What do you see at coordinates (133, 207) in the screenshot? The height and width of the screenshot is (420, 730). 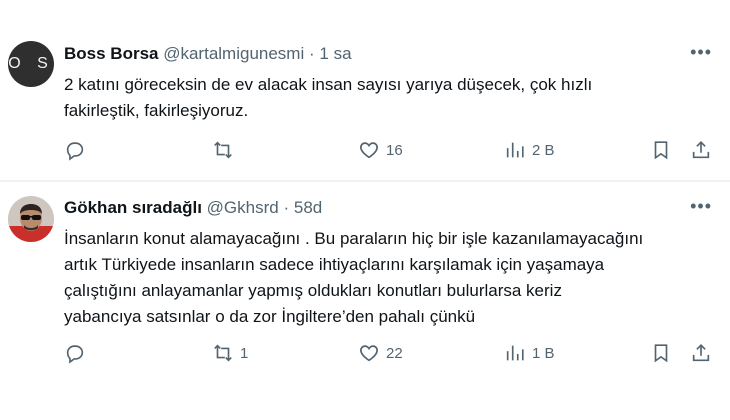 I see `author-name: Gökhan sıradağlı` at bounding box center [133, 207].